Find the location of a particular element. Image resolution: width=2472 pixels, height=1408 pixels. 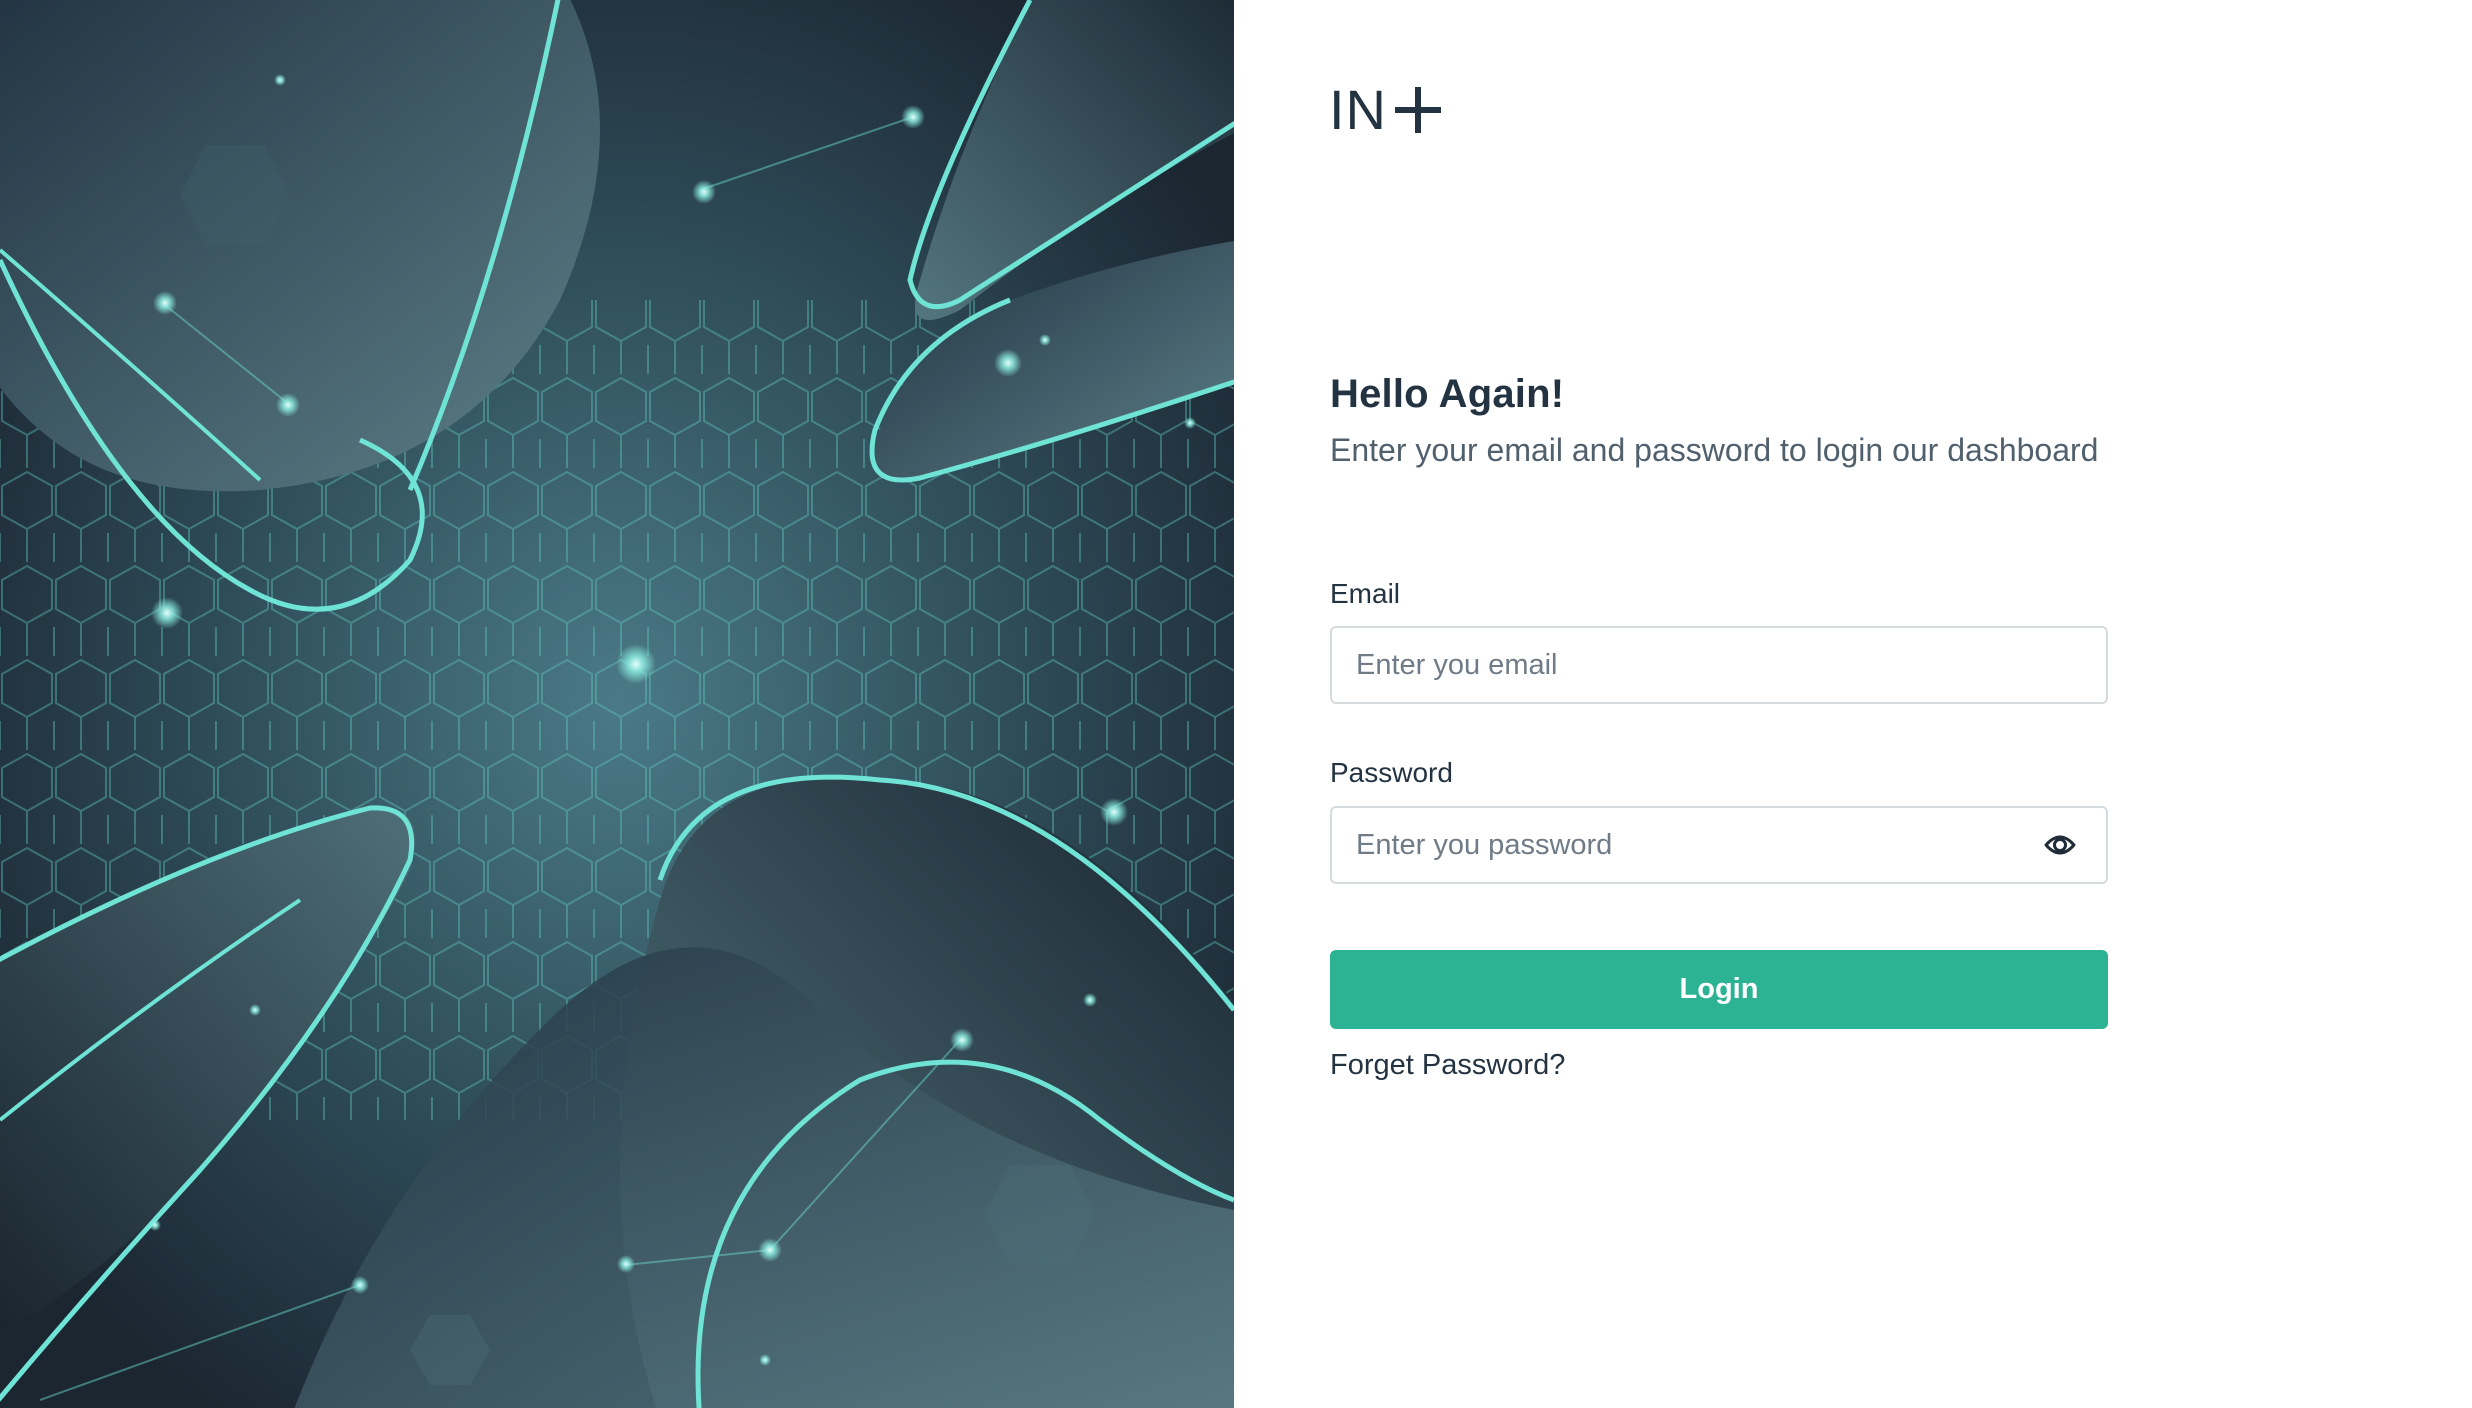

password-field-container is located at coordinates (1719, 845).